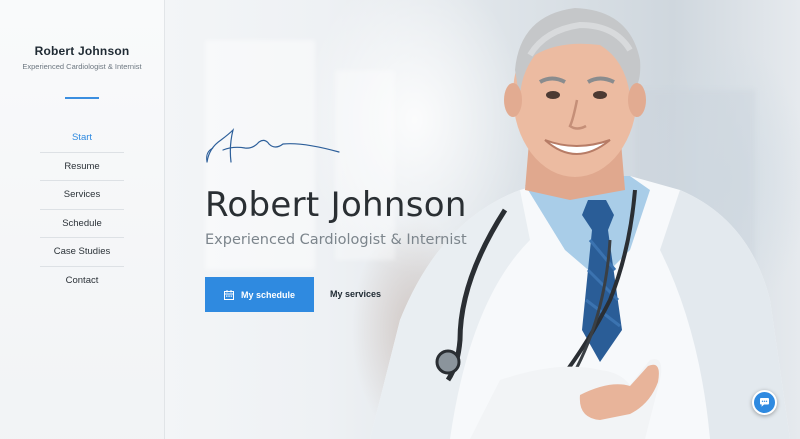 The width and height of the screenshot is (800, 439). What do you see at coordinates (82, 281) in the screenshot?
I see `menu-item-contact: Contact` at bounding box center [82, 281].